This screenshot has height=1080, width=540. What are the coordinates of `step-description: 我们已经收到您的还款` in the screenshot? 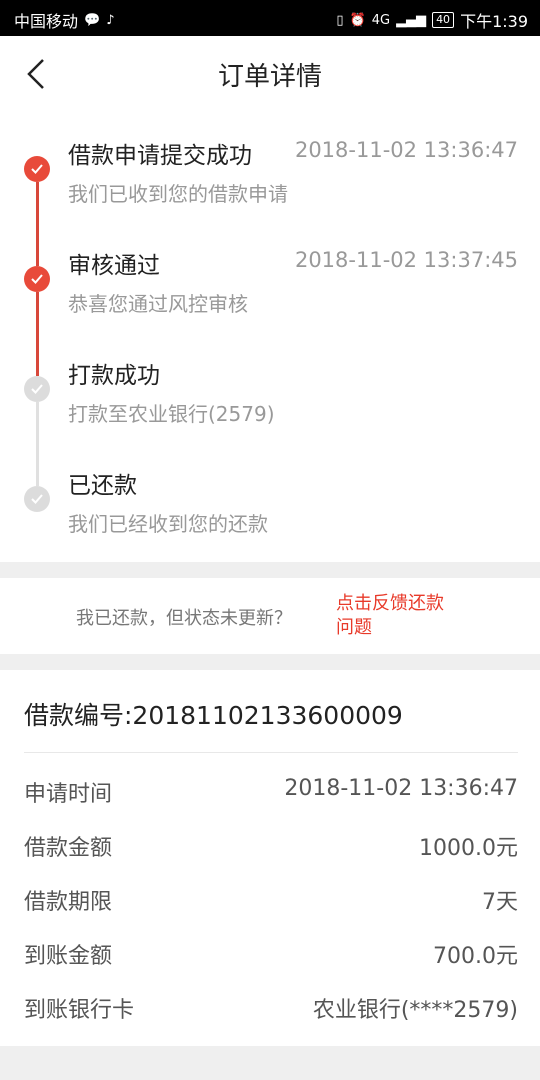 It's located at (168, 524).